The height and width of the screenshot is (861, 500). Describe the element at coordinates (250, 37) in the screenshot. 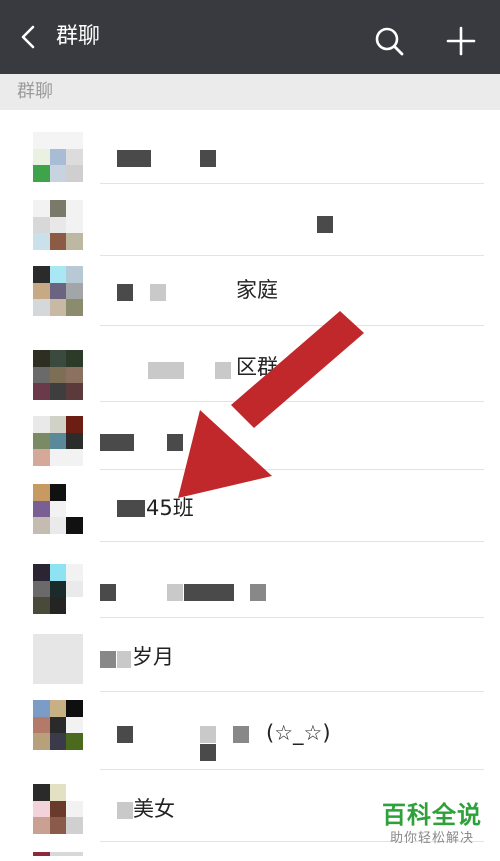

I see `title-bar: 群聊` at that location.